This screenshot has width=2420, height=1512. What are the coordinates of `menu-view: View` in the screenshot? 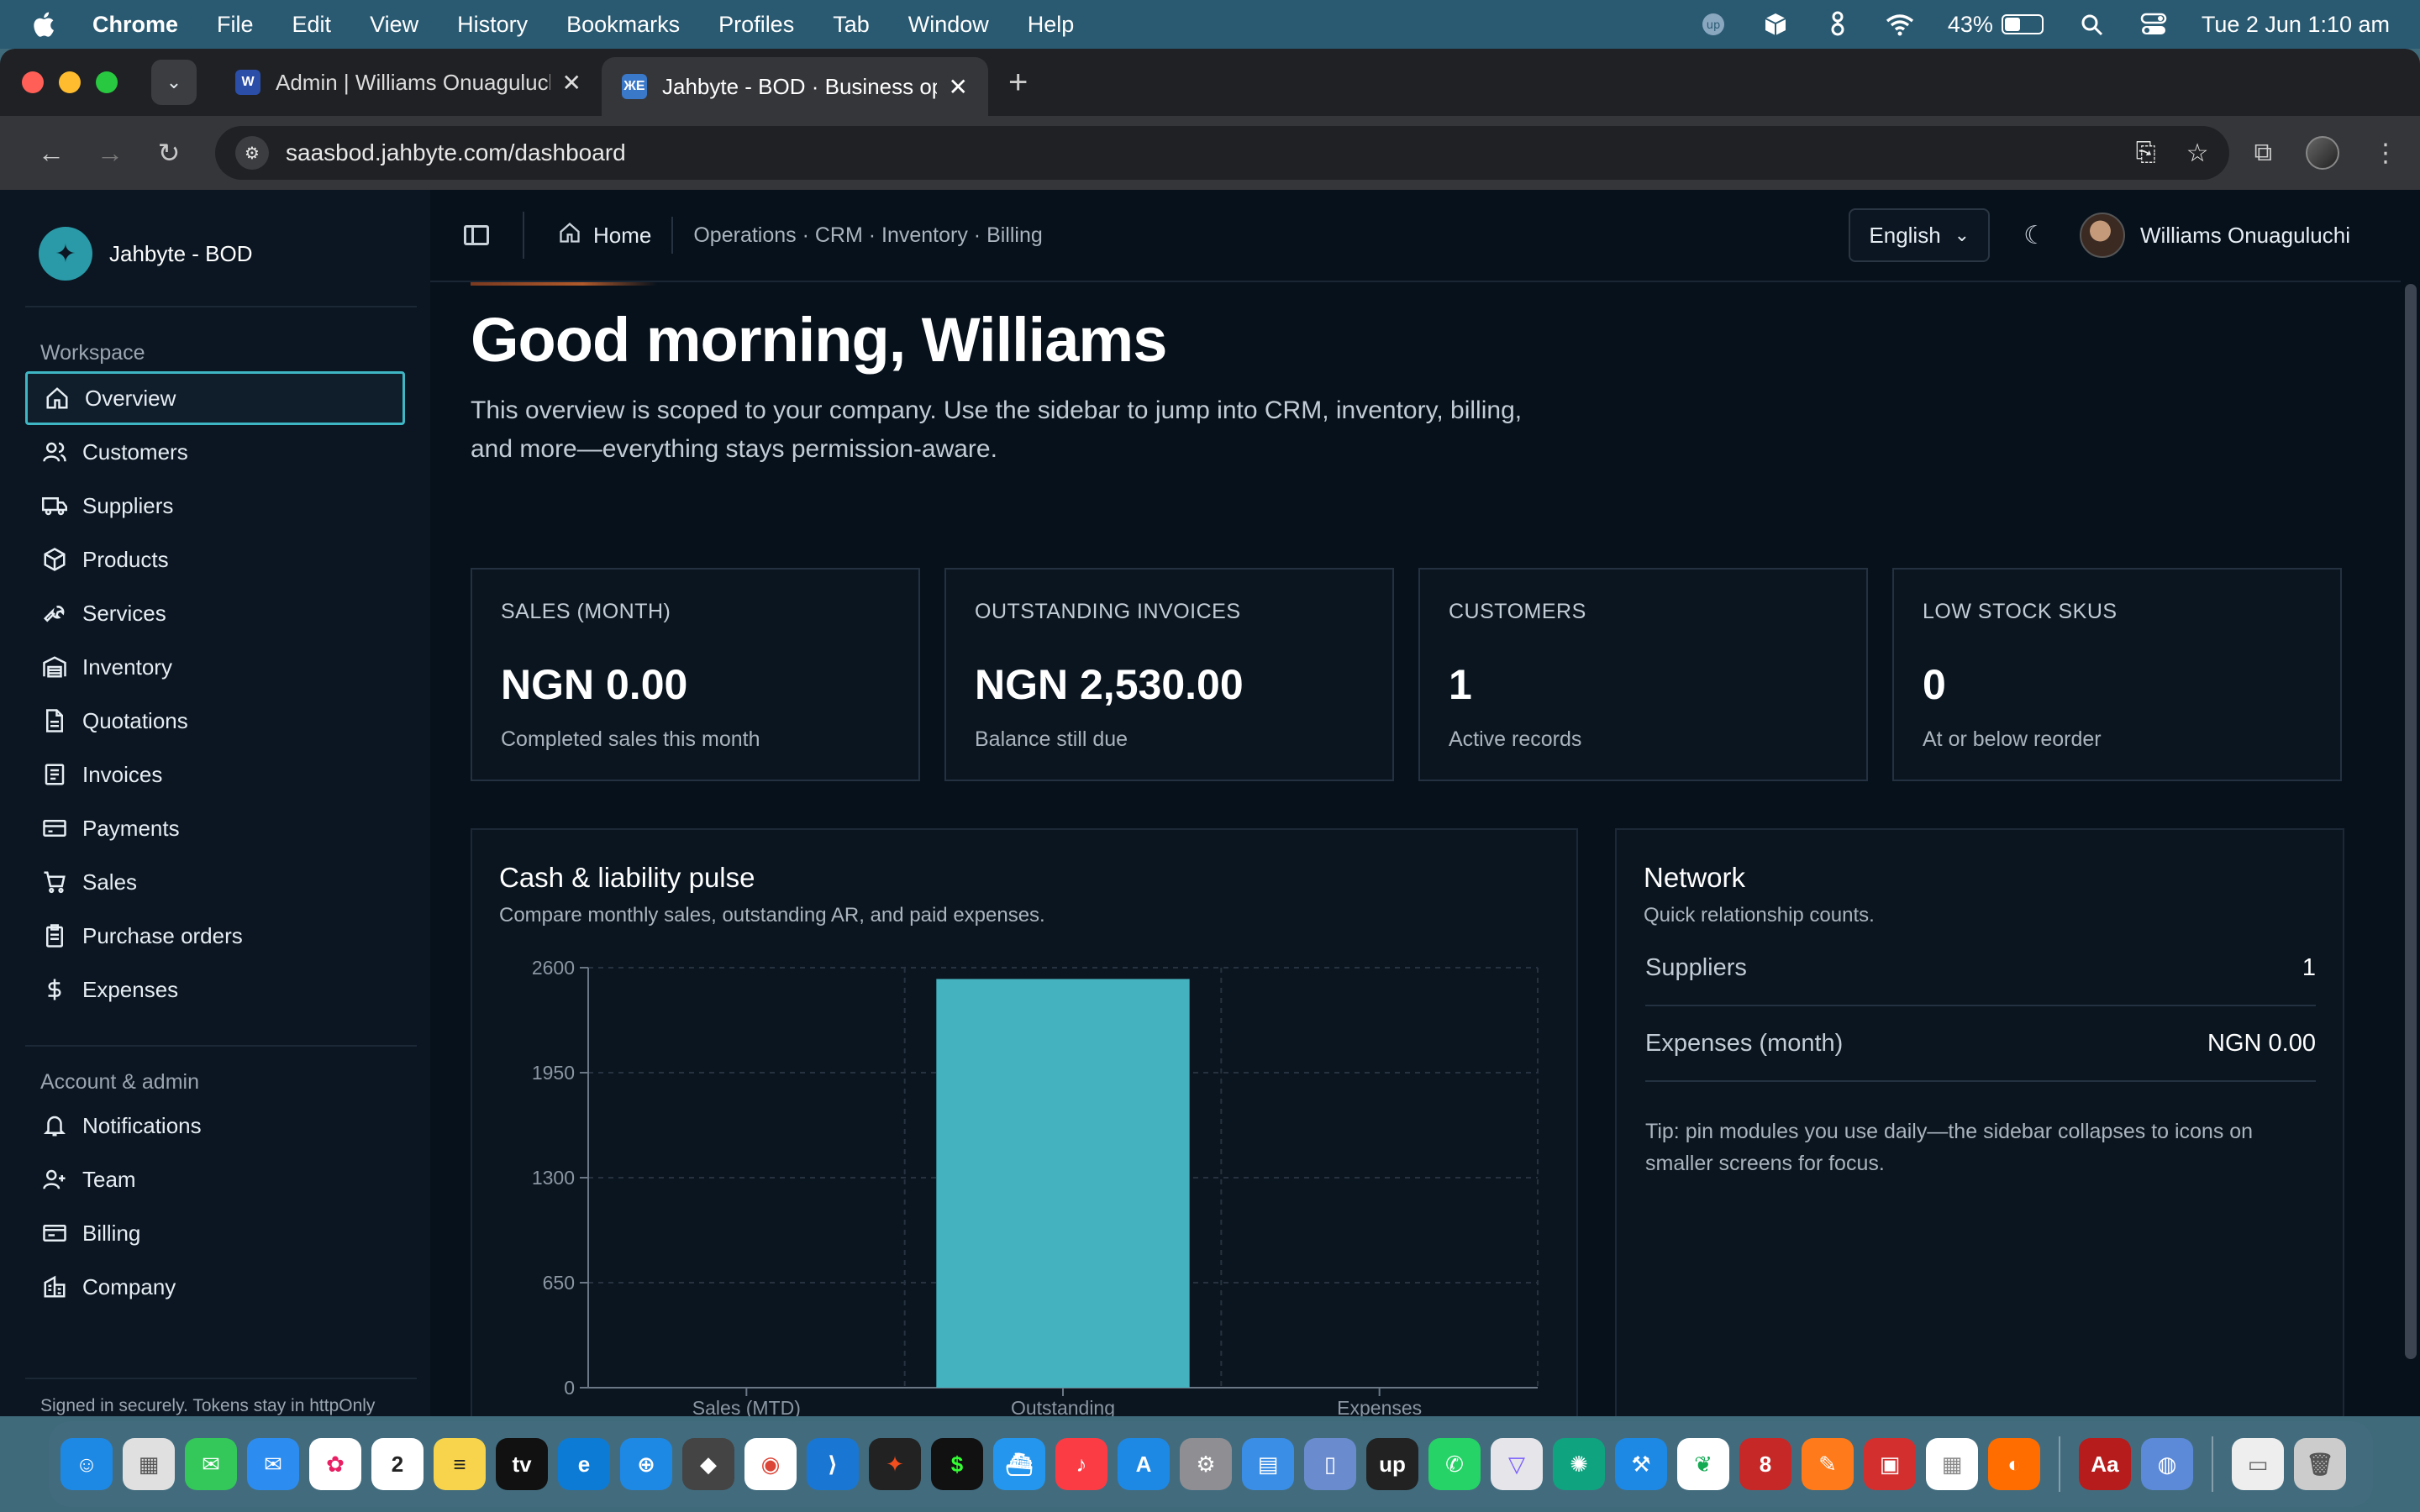 It's located at (394, 25).